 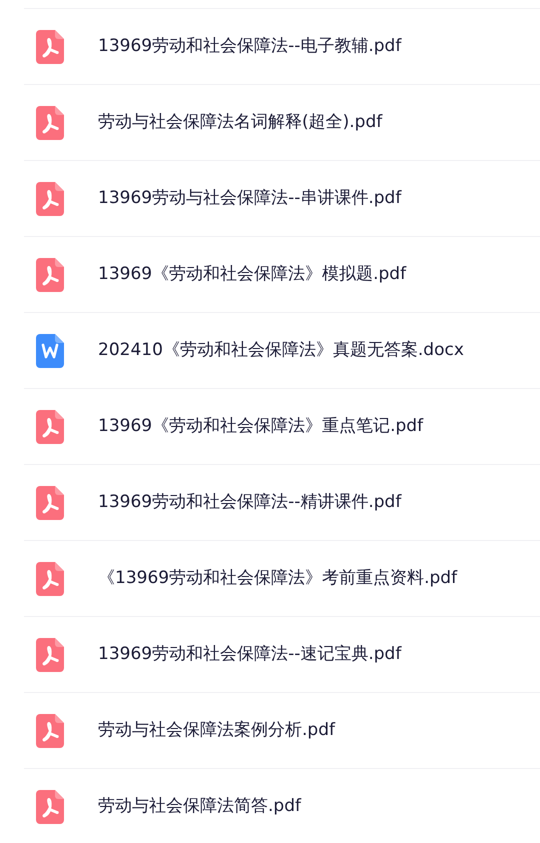 I want to click on file-name: 13969劳动和社会保障法--精讲课件.pdf, so click(x=250, y=503).